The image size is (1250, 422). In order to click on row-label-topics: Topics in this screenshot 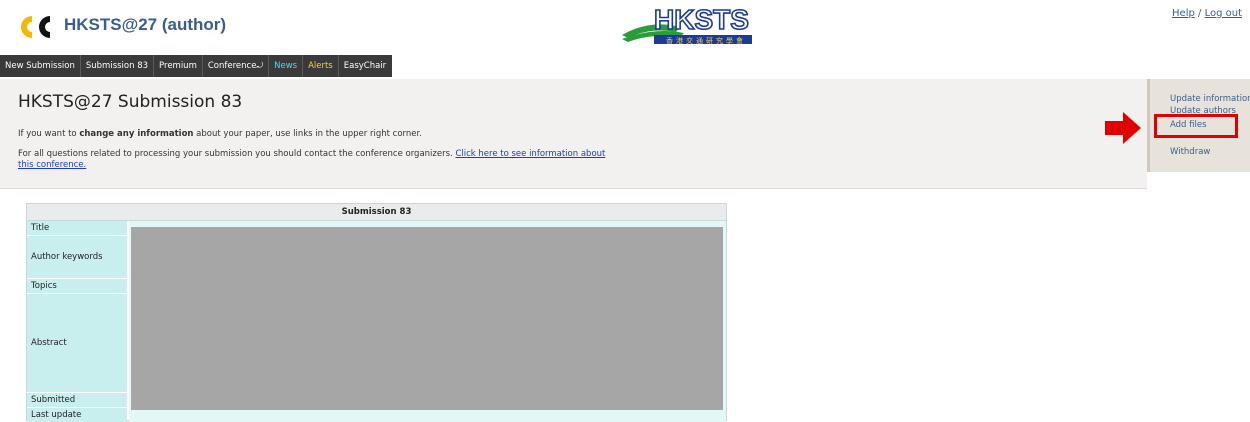, I will do `click(77, 286)`.